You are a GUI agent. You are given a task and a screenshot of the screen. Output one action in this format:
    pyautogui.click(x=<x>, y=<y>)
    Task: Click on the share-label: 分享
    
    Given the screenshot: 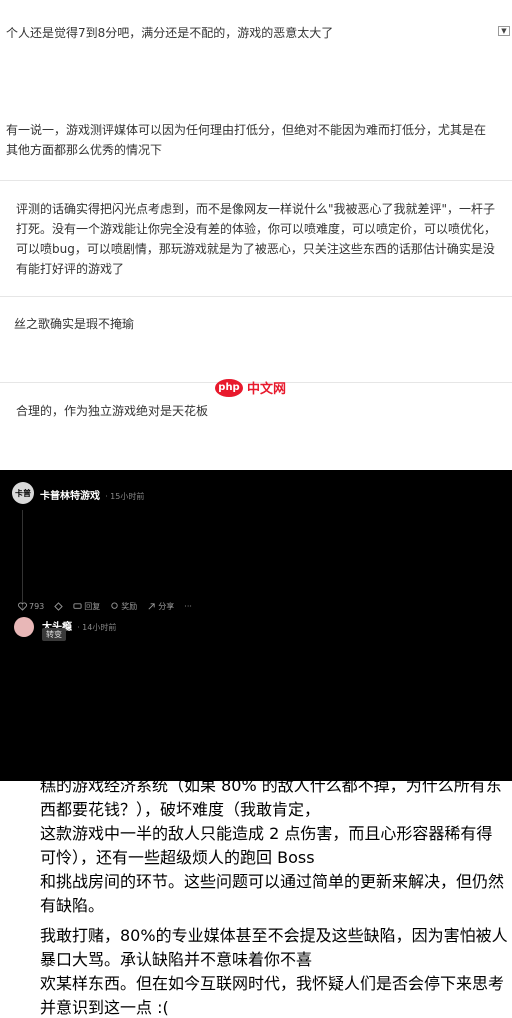 What is the action you would take?
    pyautogui.click(x=166, y=606)
    